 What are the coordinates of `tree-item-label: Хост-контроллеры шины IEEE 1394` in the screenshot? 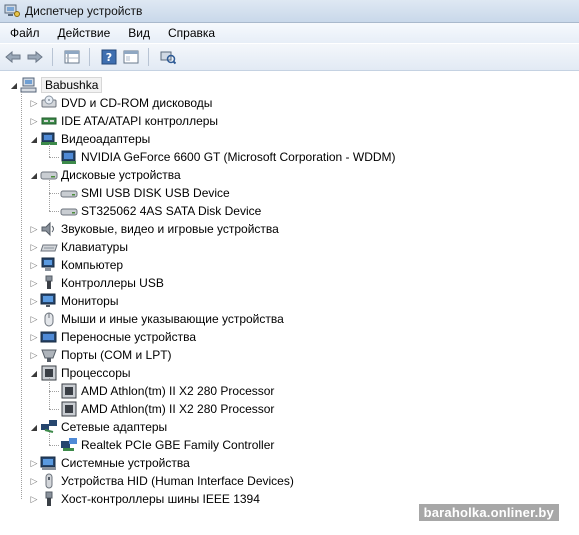 It's located at (160, 499).